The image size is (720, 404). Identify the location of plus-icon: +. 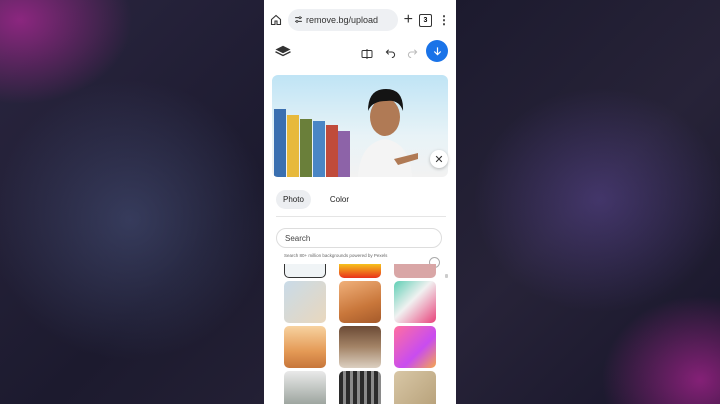
(408, 20).